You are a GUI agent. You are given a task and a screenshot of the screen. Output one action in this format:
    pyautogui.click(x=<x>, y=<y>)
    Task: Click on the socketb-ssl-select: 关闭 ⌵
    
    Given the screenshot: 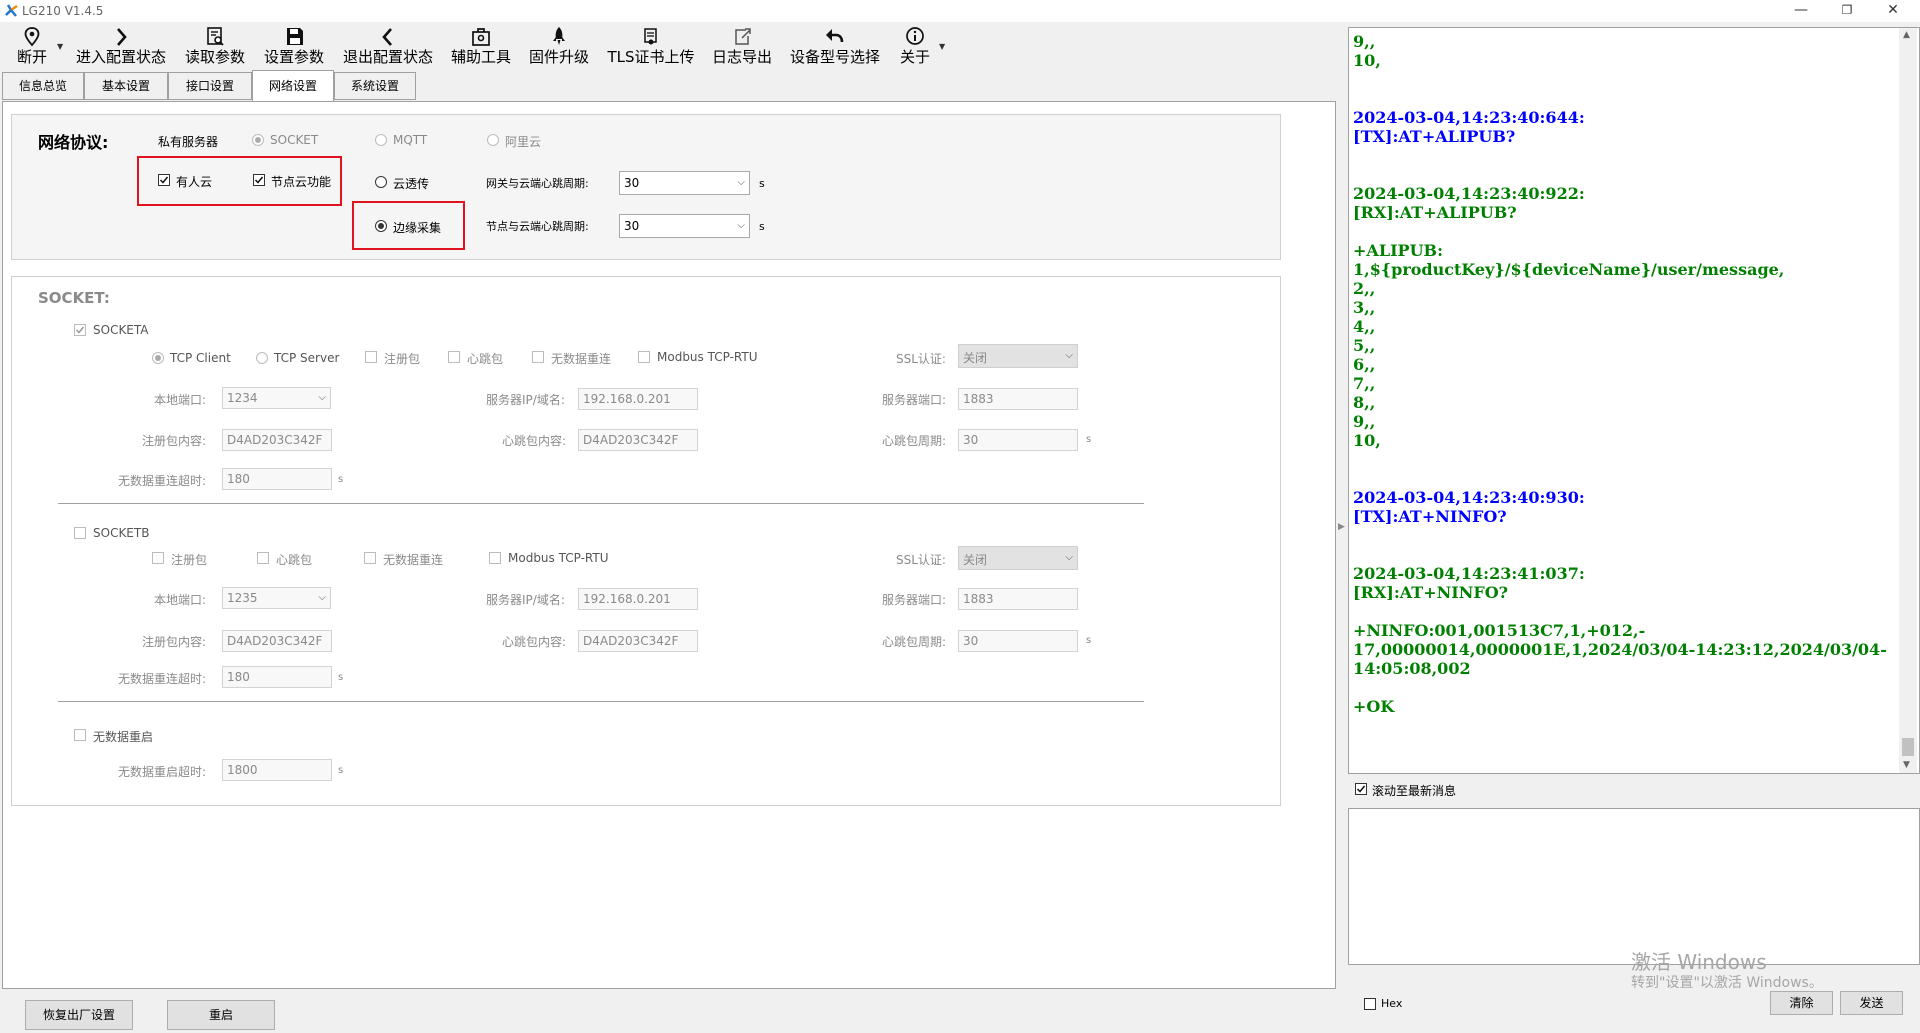 What is the action you would take?
    pyautogui.click(x=1018, y=558)
    